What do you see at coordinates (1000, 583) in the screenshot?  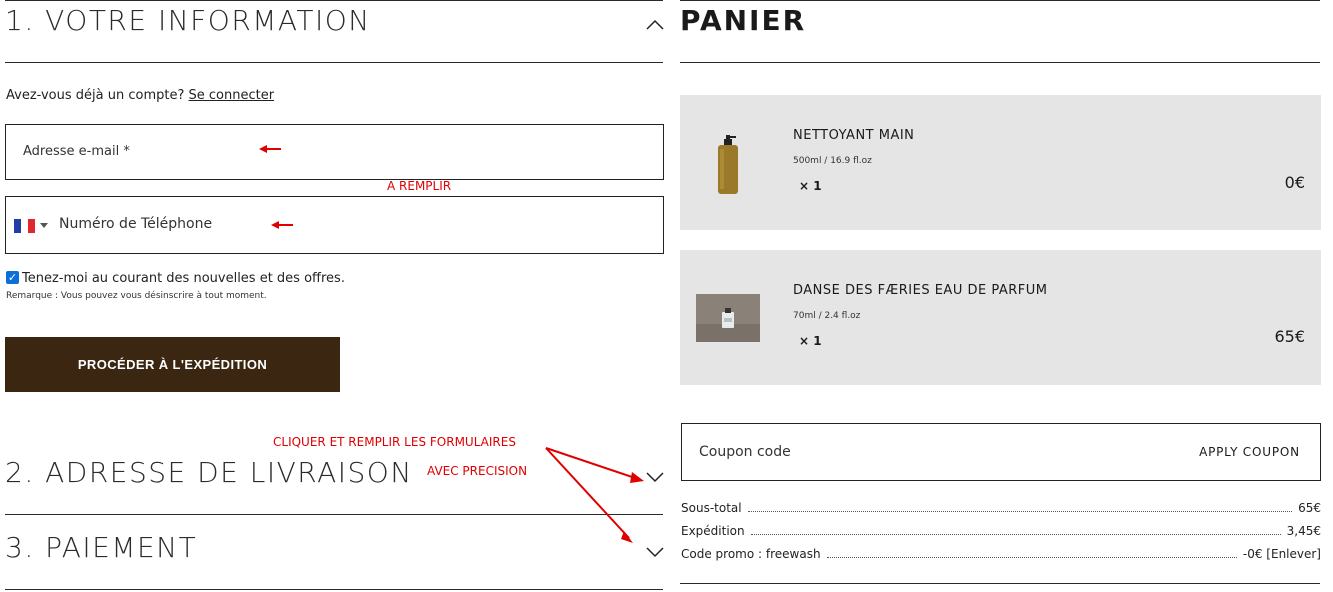 I see `summary-divider` at bounding box center [1000, 583].